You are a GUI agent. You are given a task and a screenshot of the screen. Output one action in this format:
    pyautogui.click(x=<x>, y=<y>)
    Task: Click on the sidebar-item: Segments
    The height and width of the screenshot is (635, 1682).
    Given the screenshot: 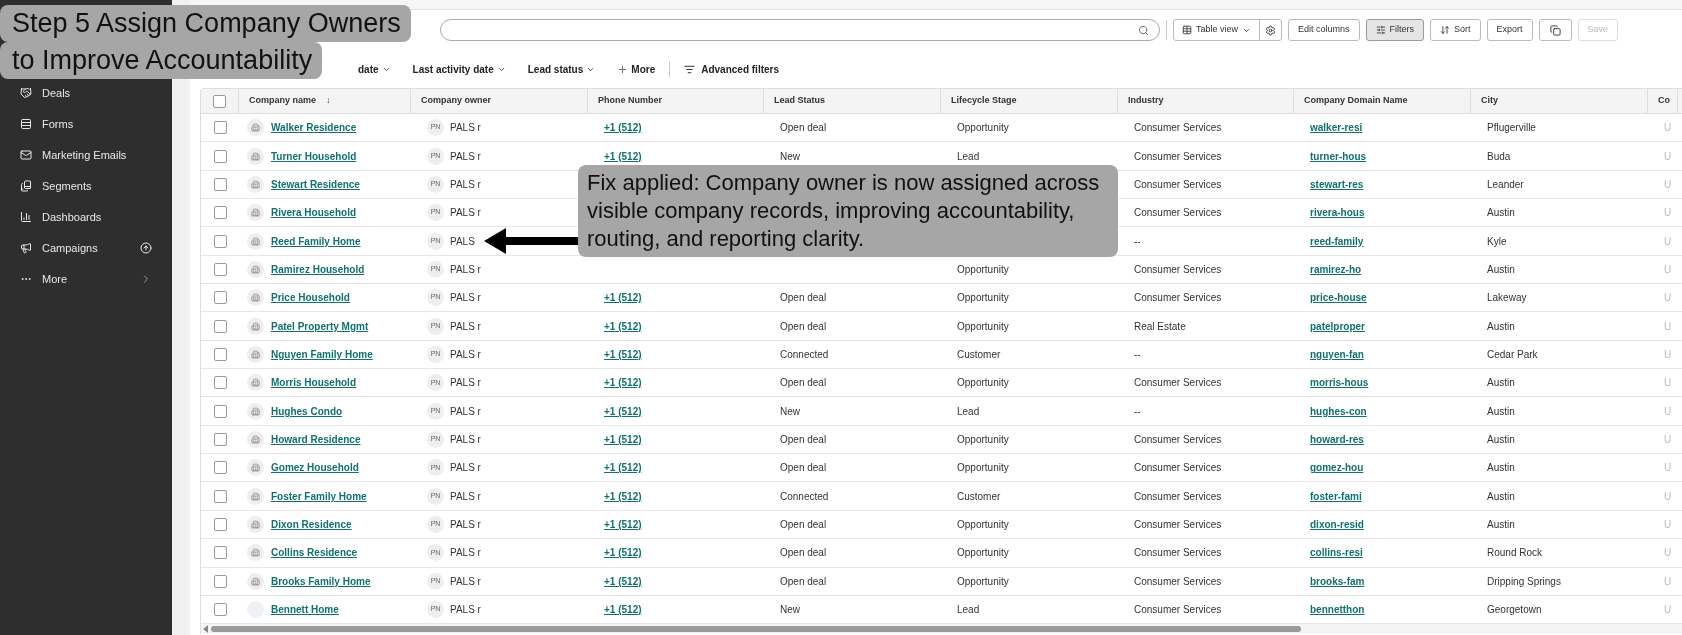 What is the action you would take?
    pyautogui.click(x=86, y=186)
    